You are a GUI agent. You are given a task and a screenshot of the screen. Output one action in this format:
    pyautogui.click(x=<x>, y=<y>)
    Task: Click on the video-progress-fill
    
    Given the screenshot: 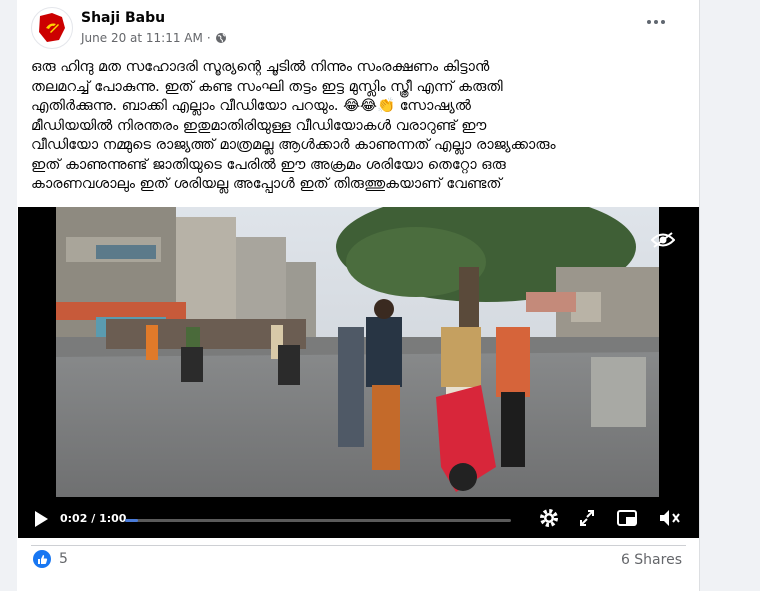 What is the action you would take?
    pyautogui.click(x=131, y=520)
    